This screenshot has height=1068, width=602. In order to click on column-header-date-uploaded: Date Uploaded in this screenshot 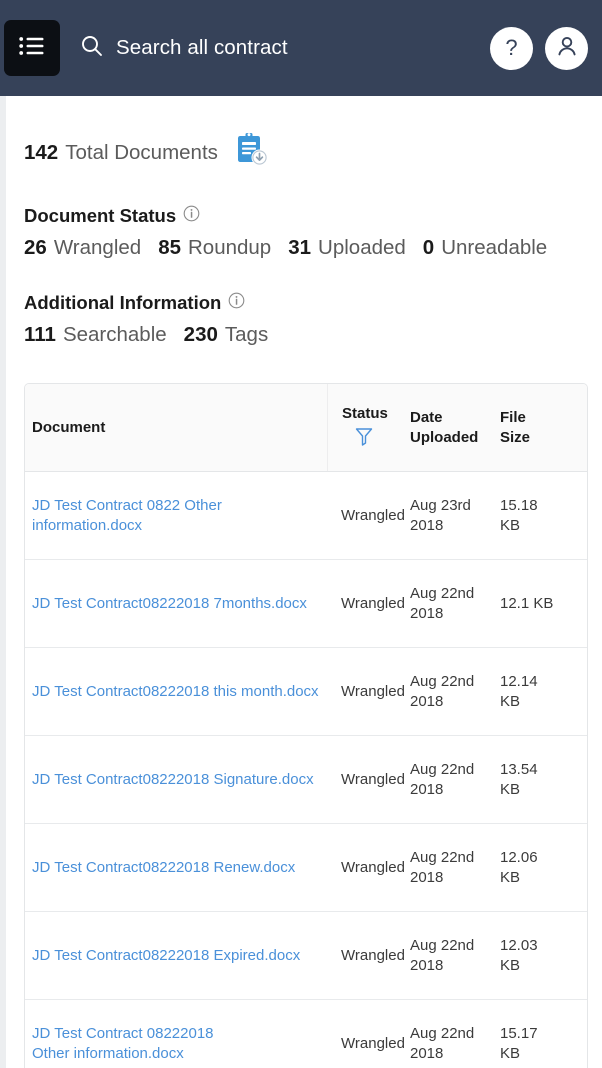, I will do `click(452, 427)`.